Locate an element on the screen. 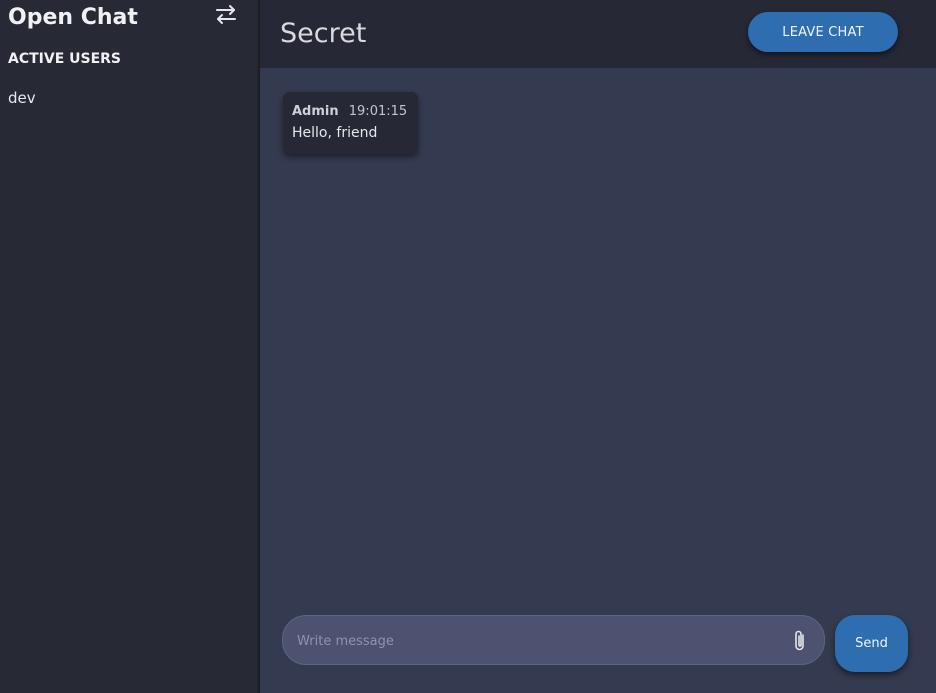 This screenshot has height=693, width=936. send-button: Send is located at coordinates (871, 643).